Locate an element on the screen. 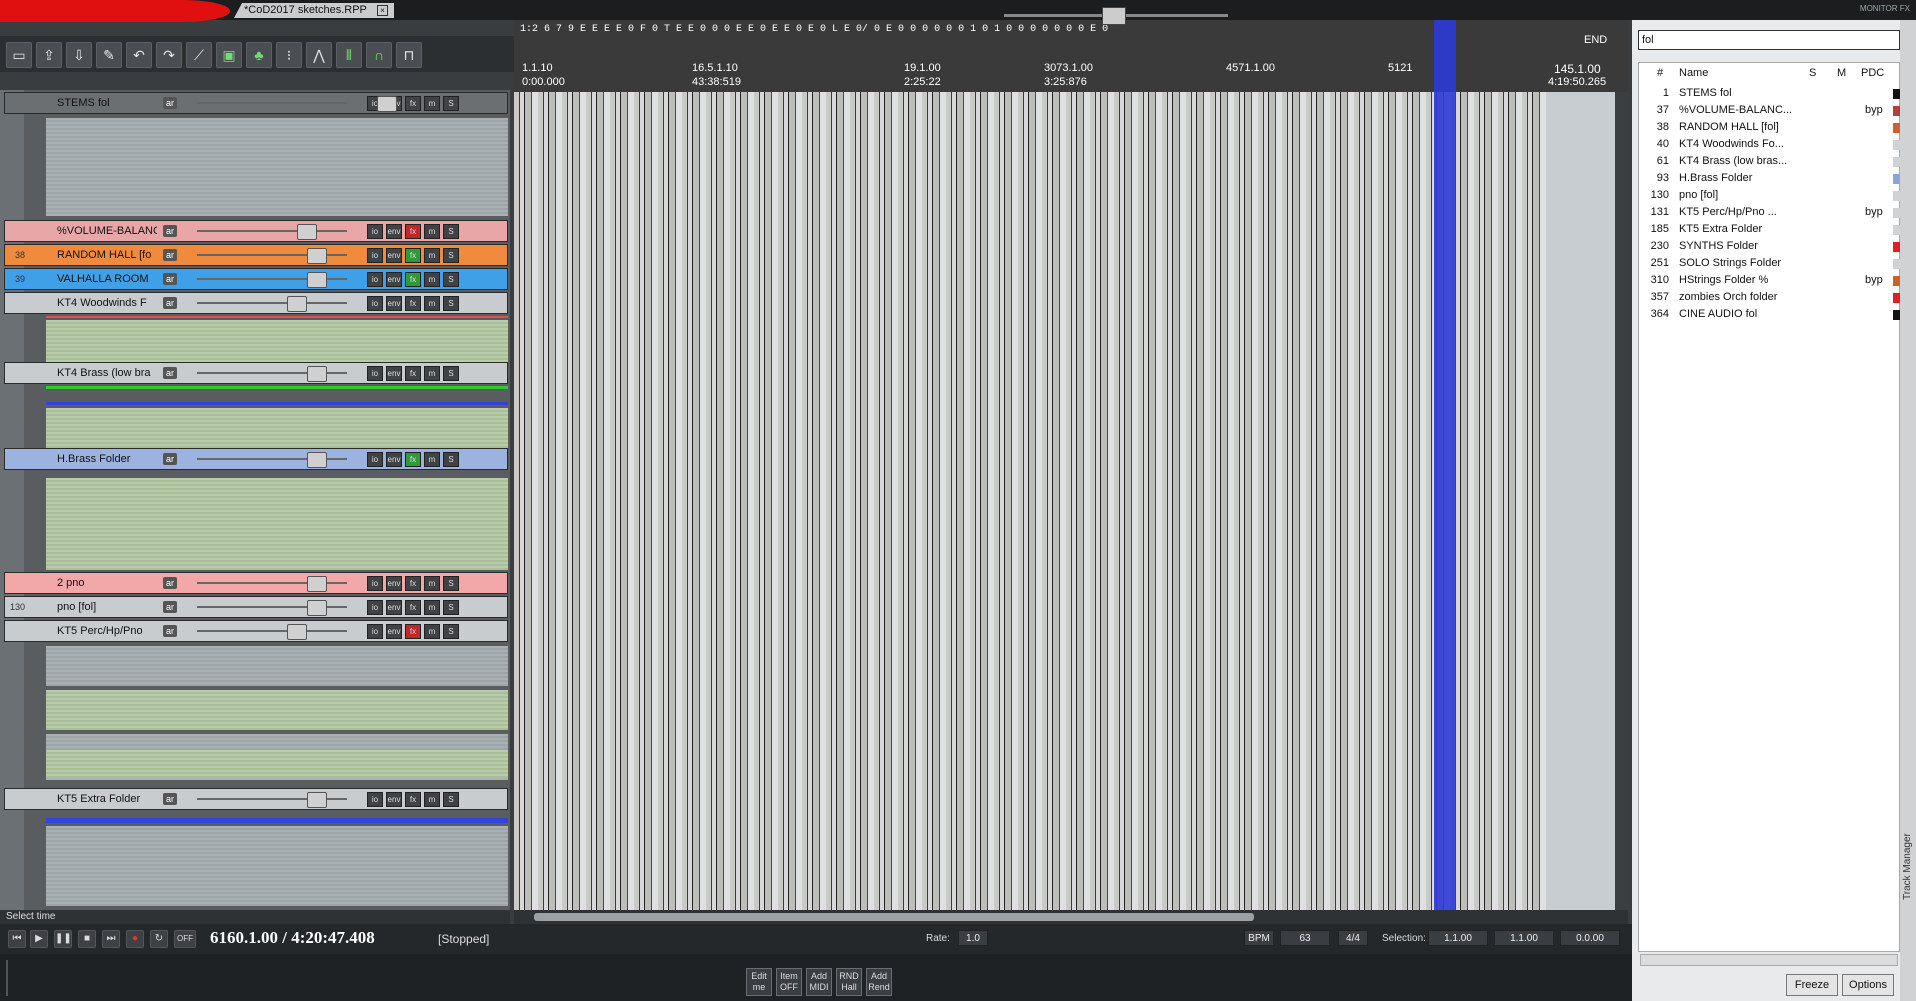 Image resolution: width=1916 pixels, height=1001 pixels. record-icon: ● is located at coordinates (135, 939).